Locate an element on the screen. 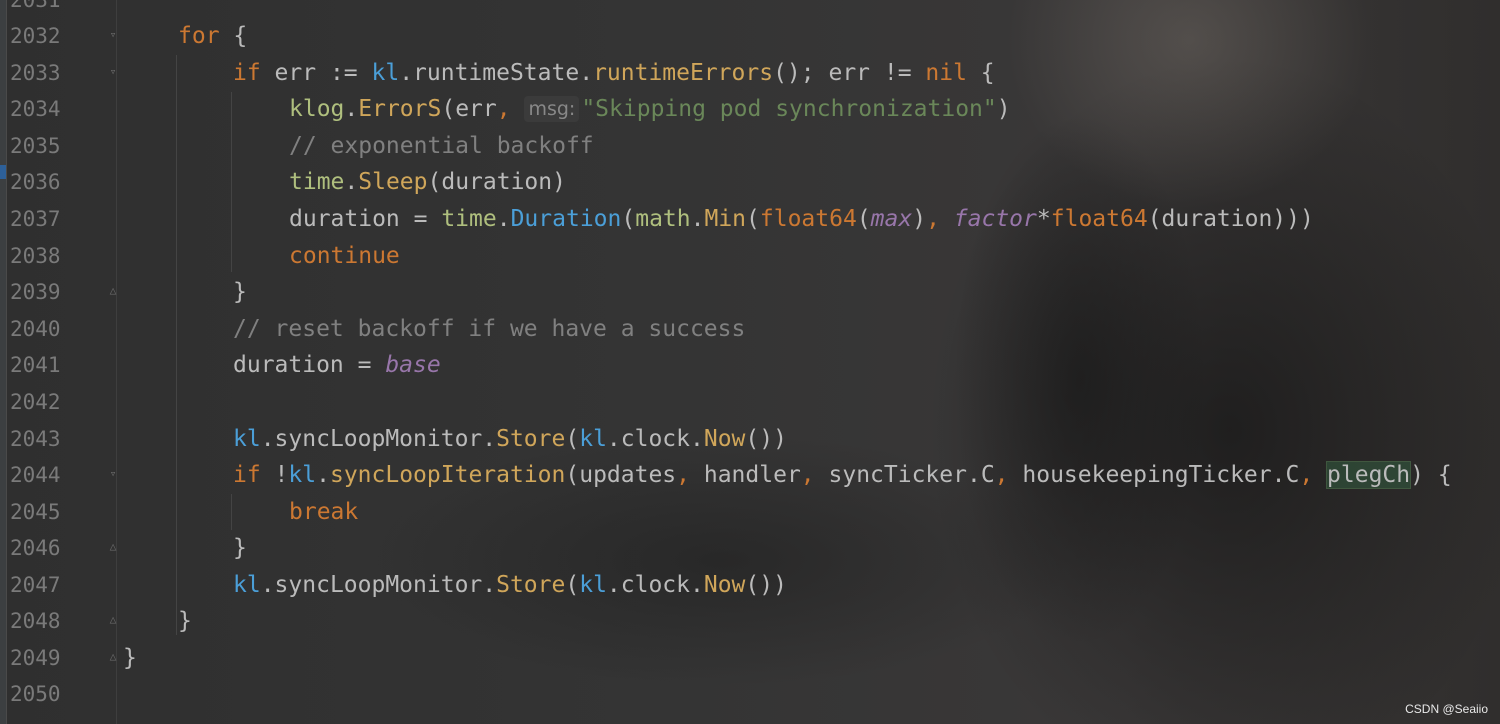 The height and width of the screenshot is (724, 1500). line-number: 2038 is located at coordinates (35, 256).